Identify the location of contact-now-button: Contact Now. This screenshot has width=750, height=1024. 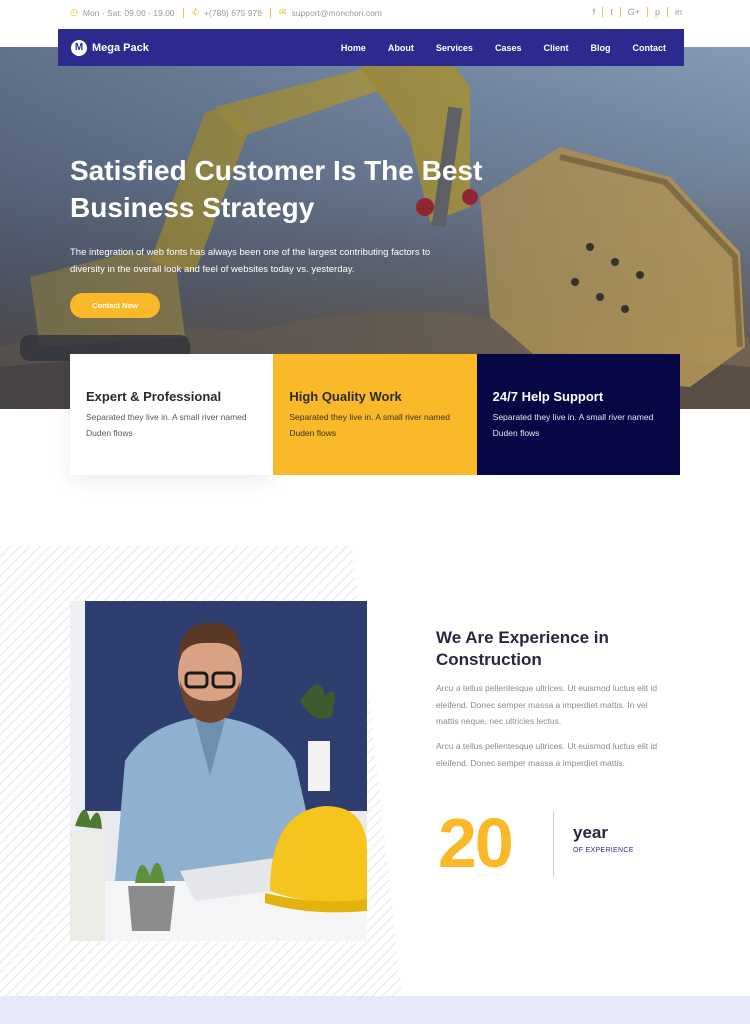
(115, 305).